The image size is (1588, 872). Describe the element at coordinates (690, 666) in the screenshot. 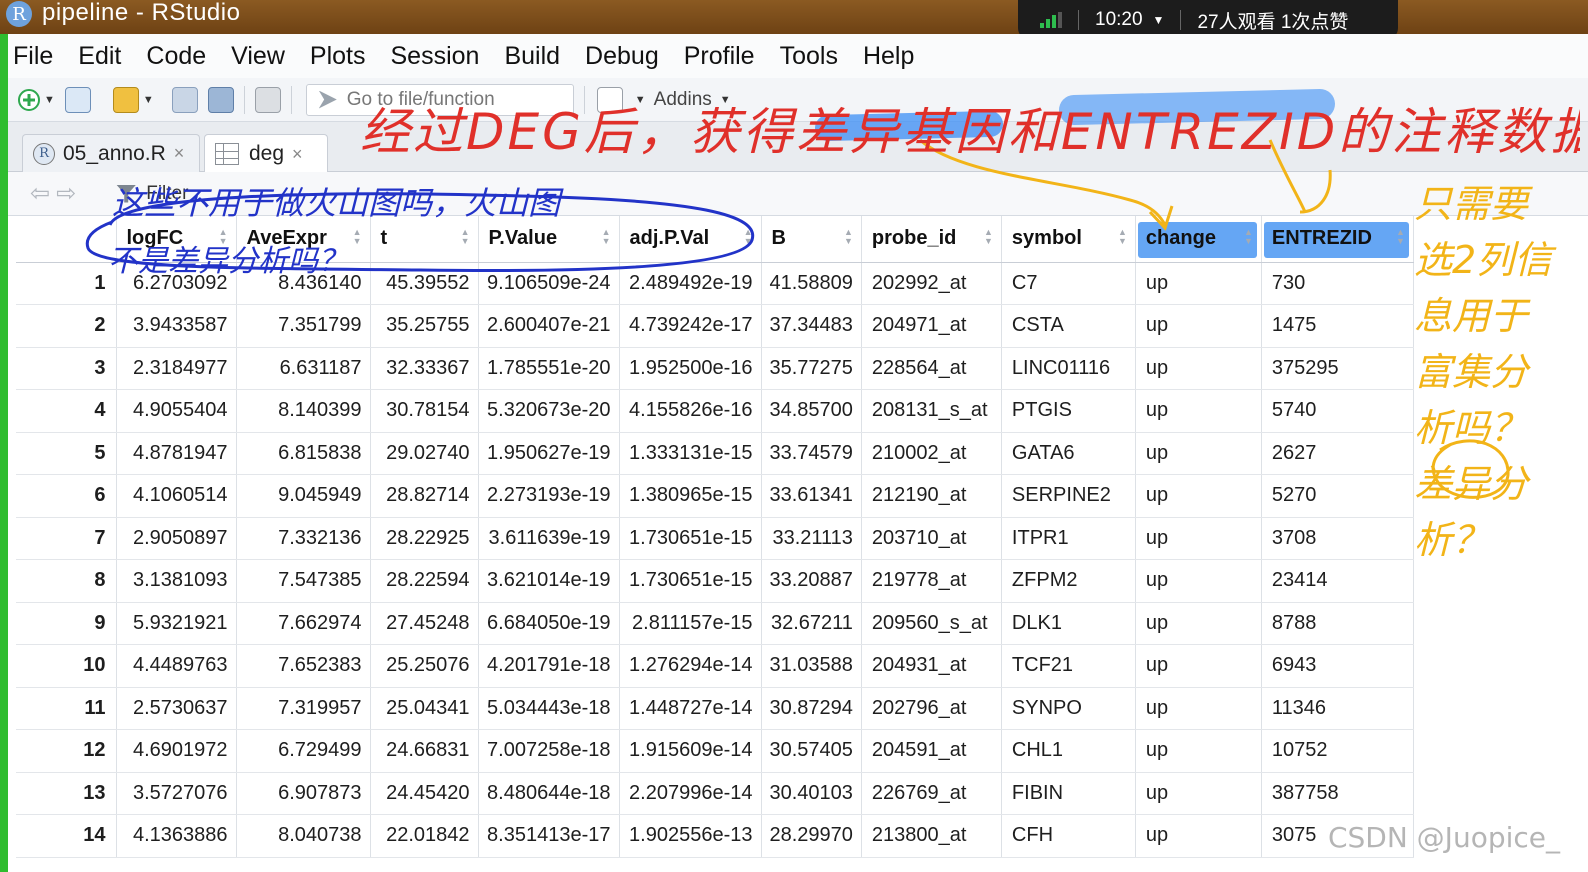

I see `table-cell: 1.276294e-14` at that location.